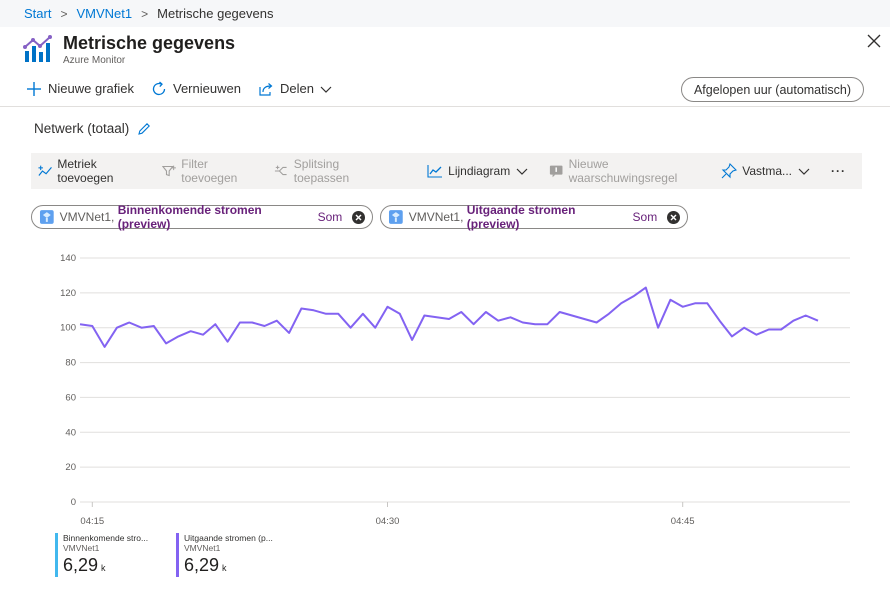  I want to click on line-chart-label: Lijndiagram, so click(479, 171).